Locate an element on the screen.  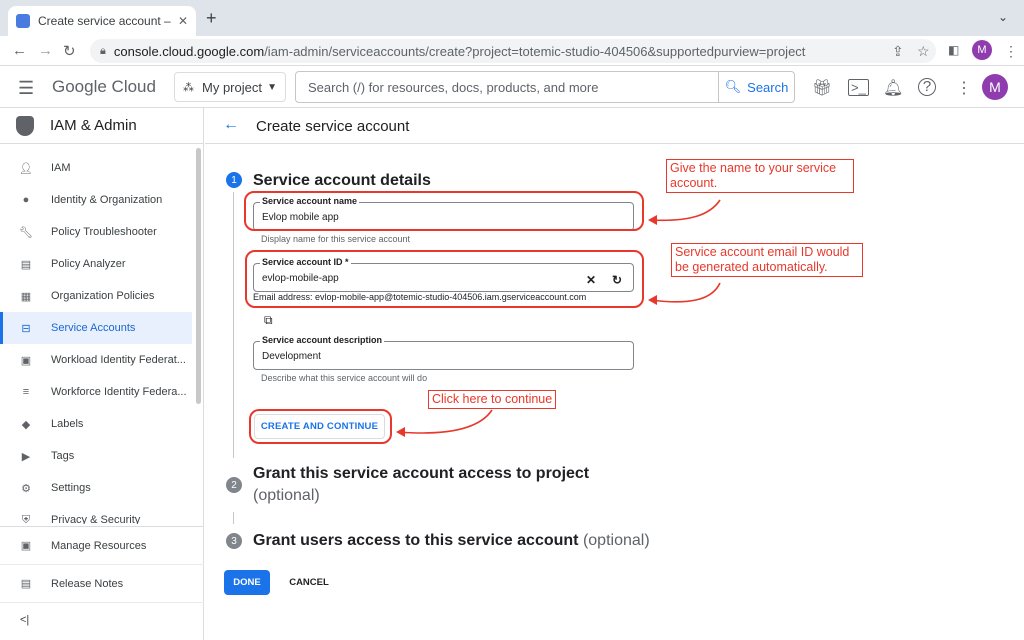
annotation-arrows is located at coordinates (558, 318).